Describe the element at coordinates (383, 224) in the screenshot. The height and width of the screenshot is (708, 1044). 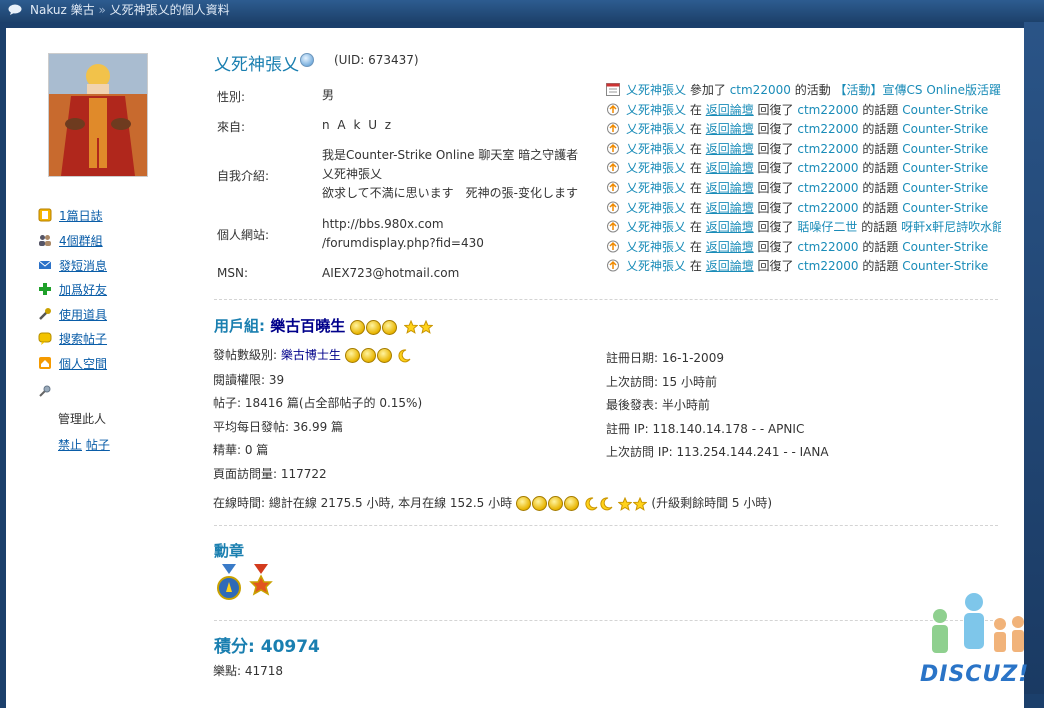
I see `field-value-website-line1: http://bbs.980x.com` at that location.